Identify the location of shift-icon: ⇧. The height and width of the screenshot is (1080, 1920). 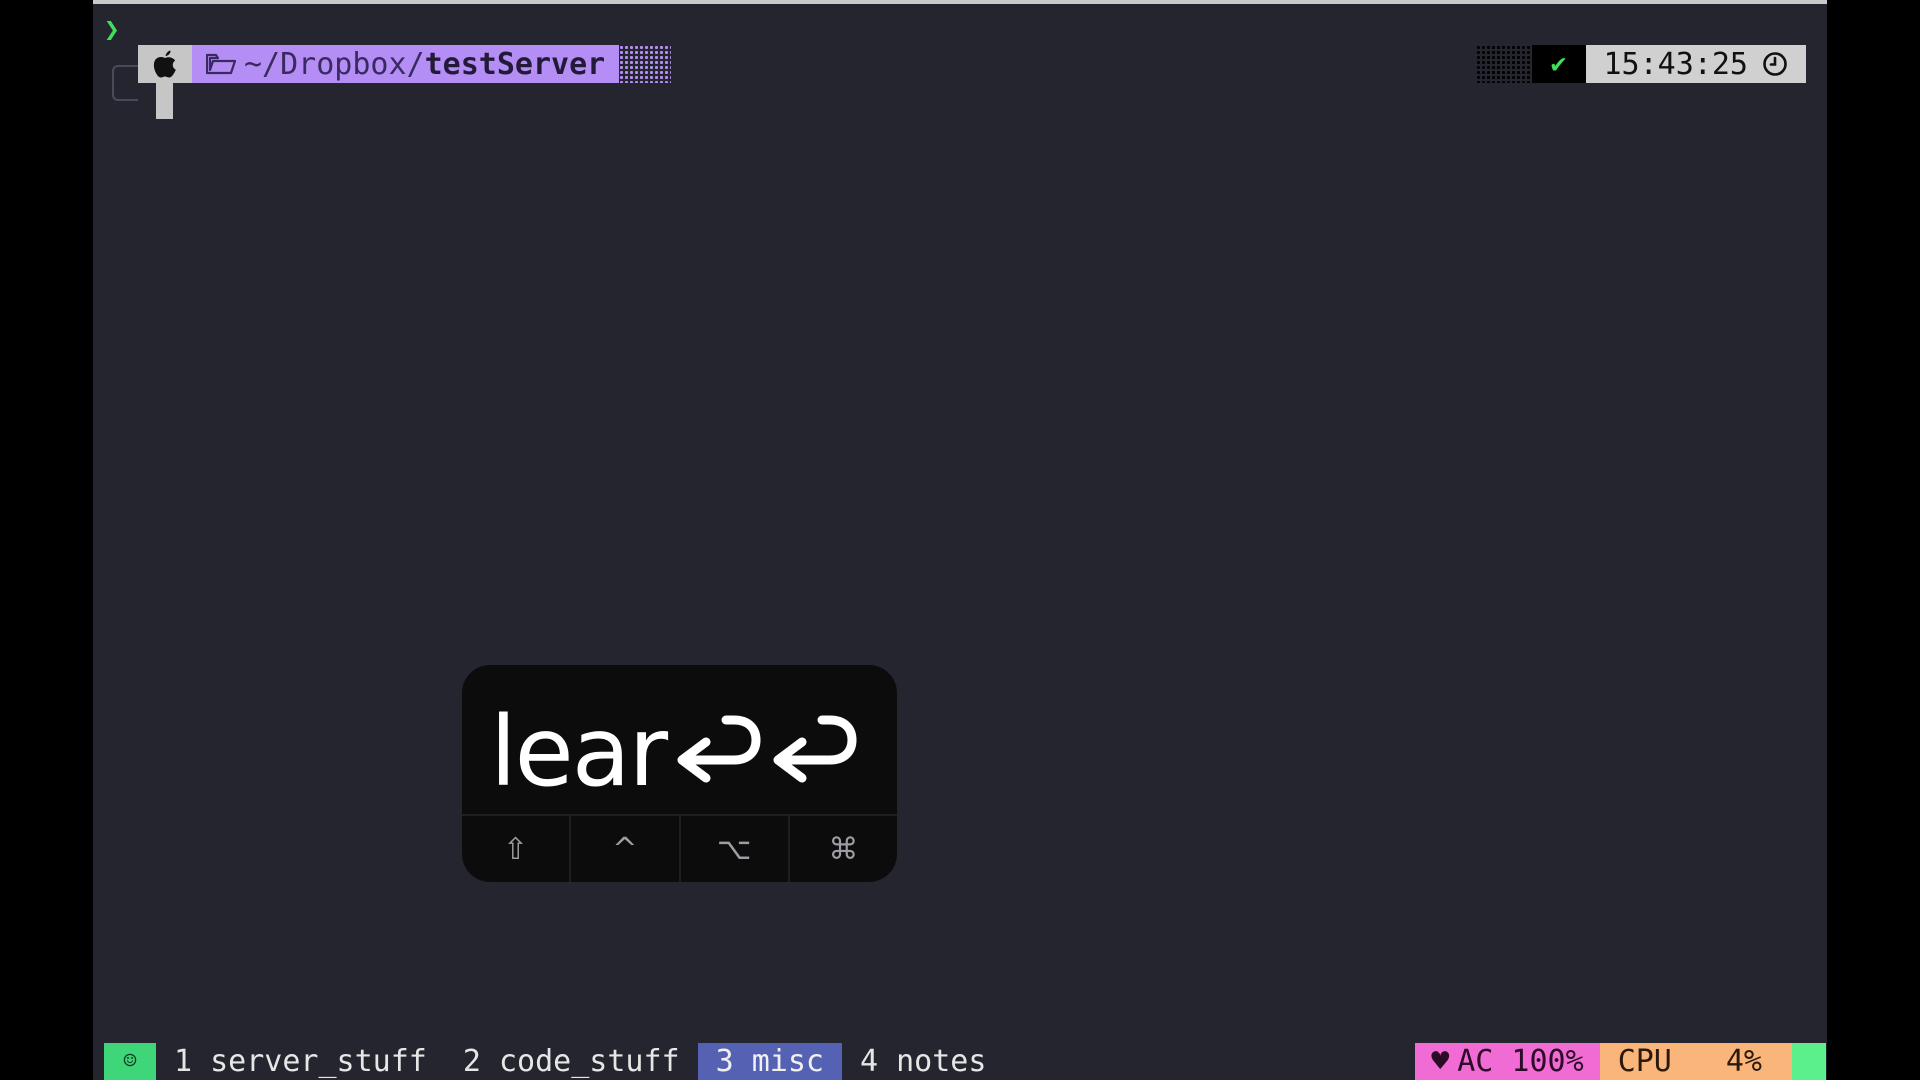
(516, 849).